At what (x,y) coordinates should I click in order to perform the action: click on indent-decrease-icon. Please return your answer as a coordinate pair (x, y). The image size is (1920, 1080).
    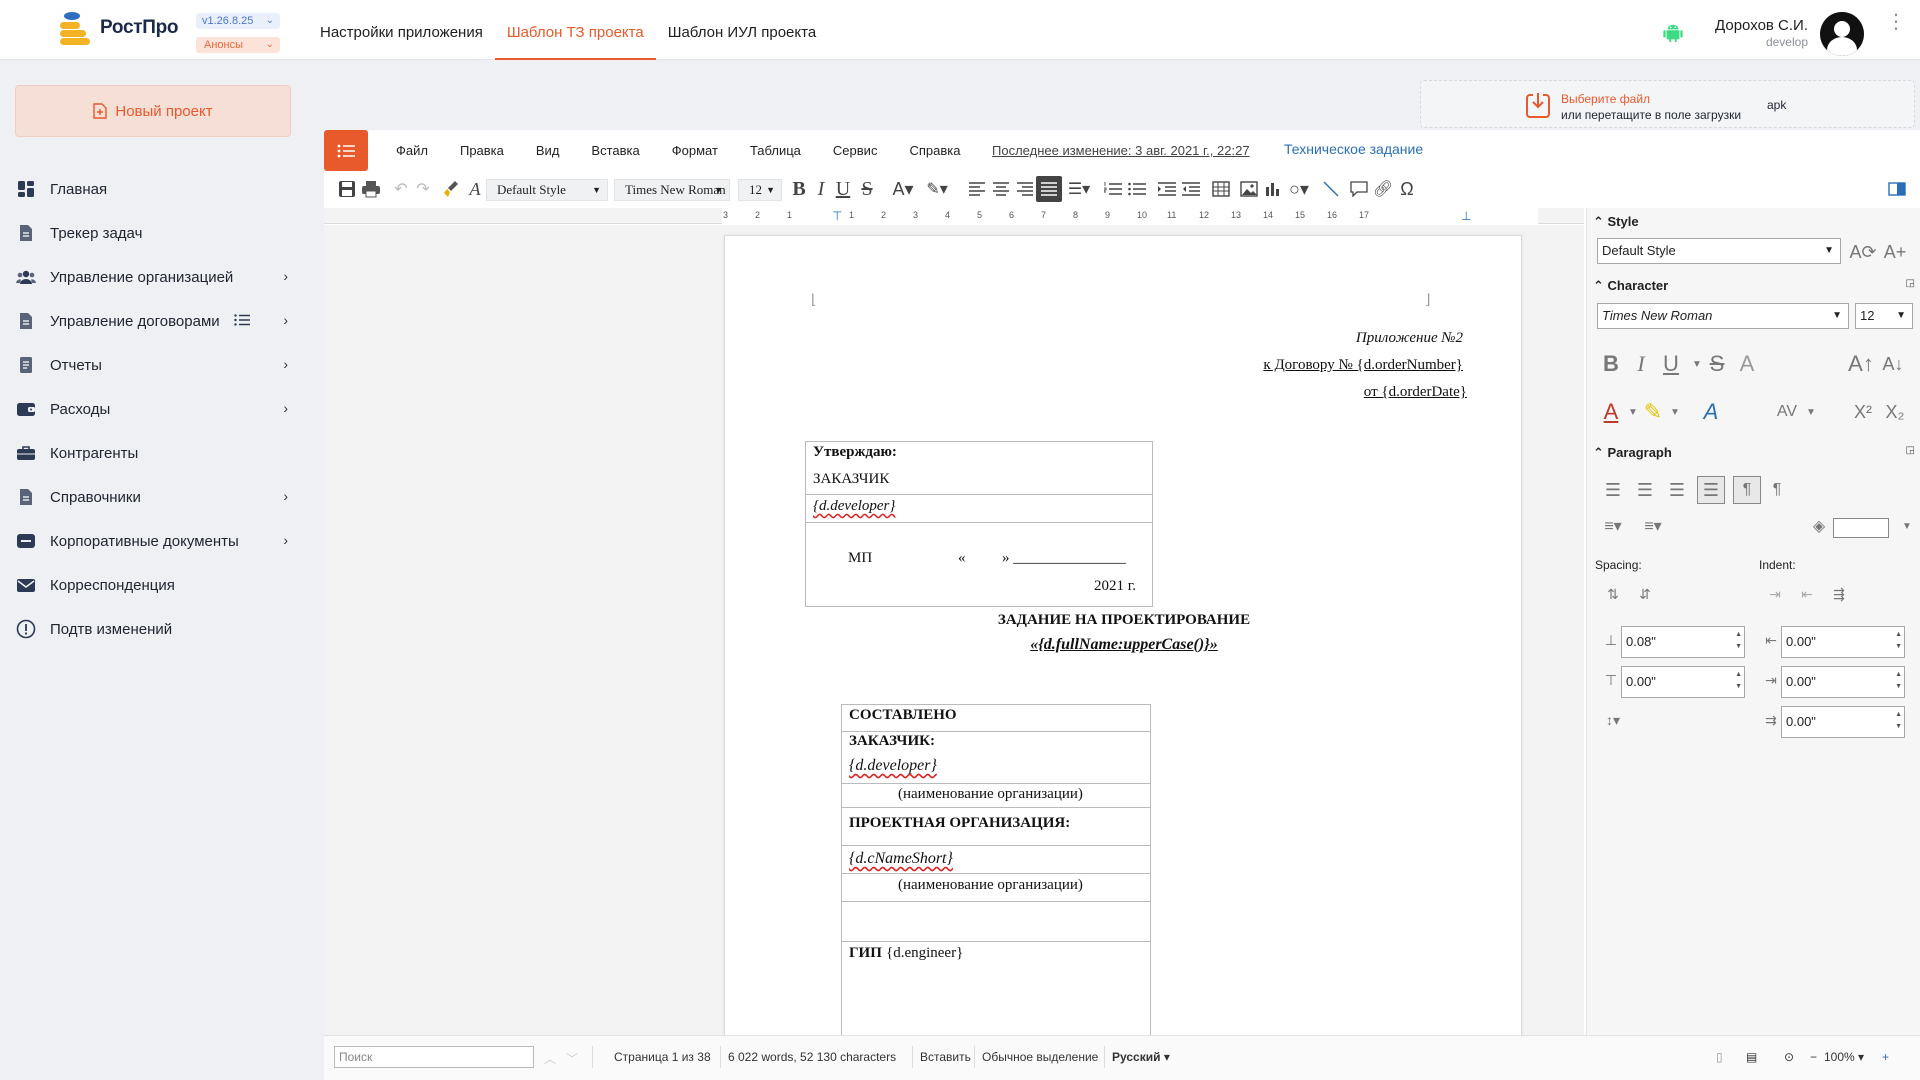
    Looking at the image, I should click on (1191, 189).